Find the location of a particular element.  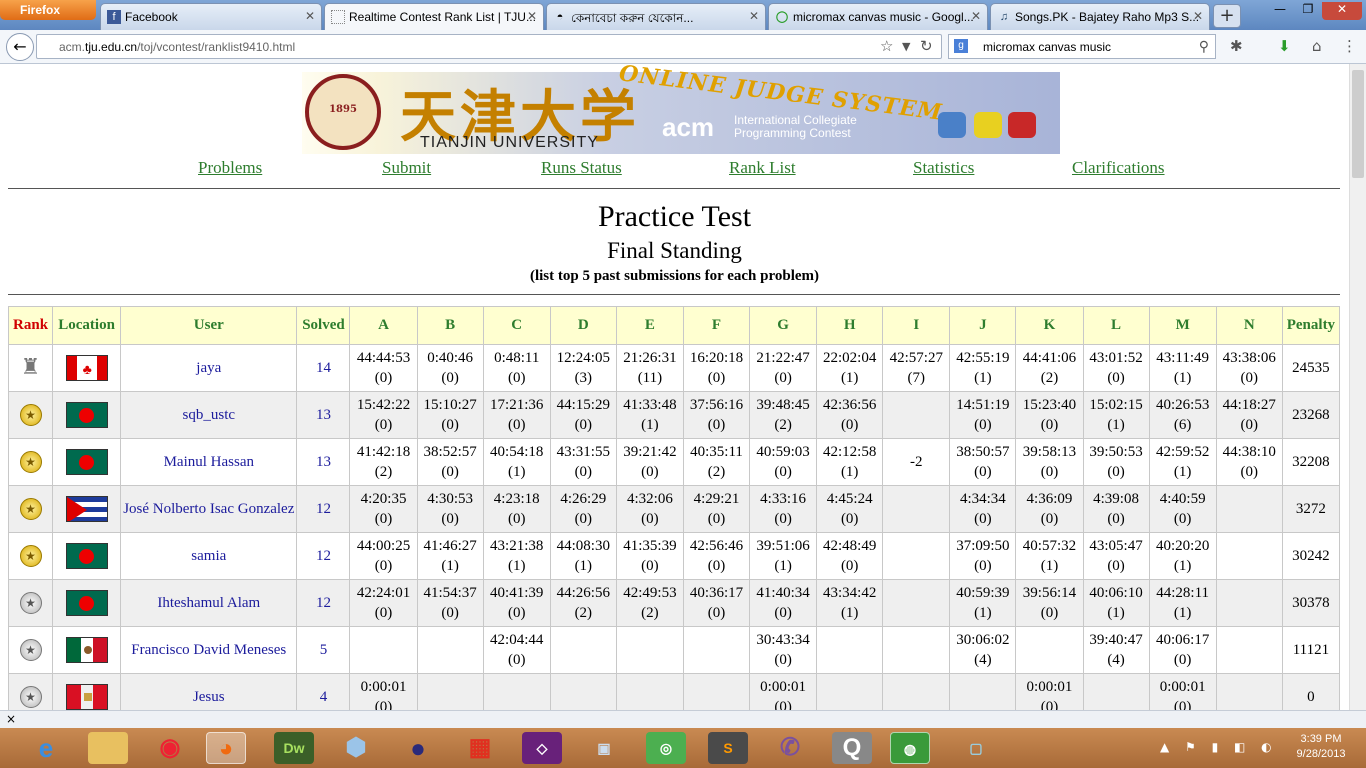

location-cell is located at coordinates (87, 462).